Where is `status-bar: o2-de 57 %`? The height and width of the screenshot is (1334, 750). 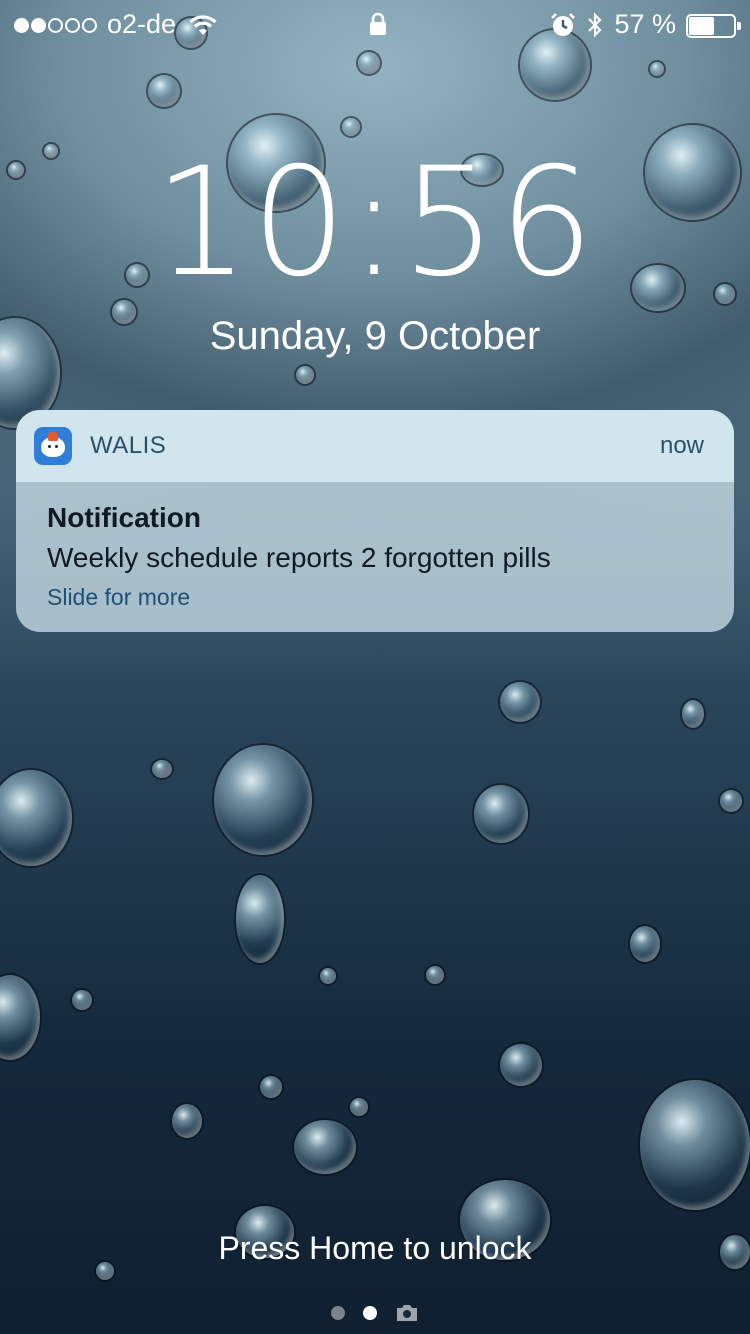 status-bar: o2-de 57 % is located at coordinates (375, 24).